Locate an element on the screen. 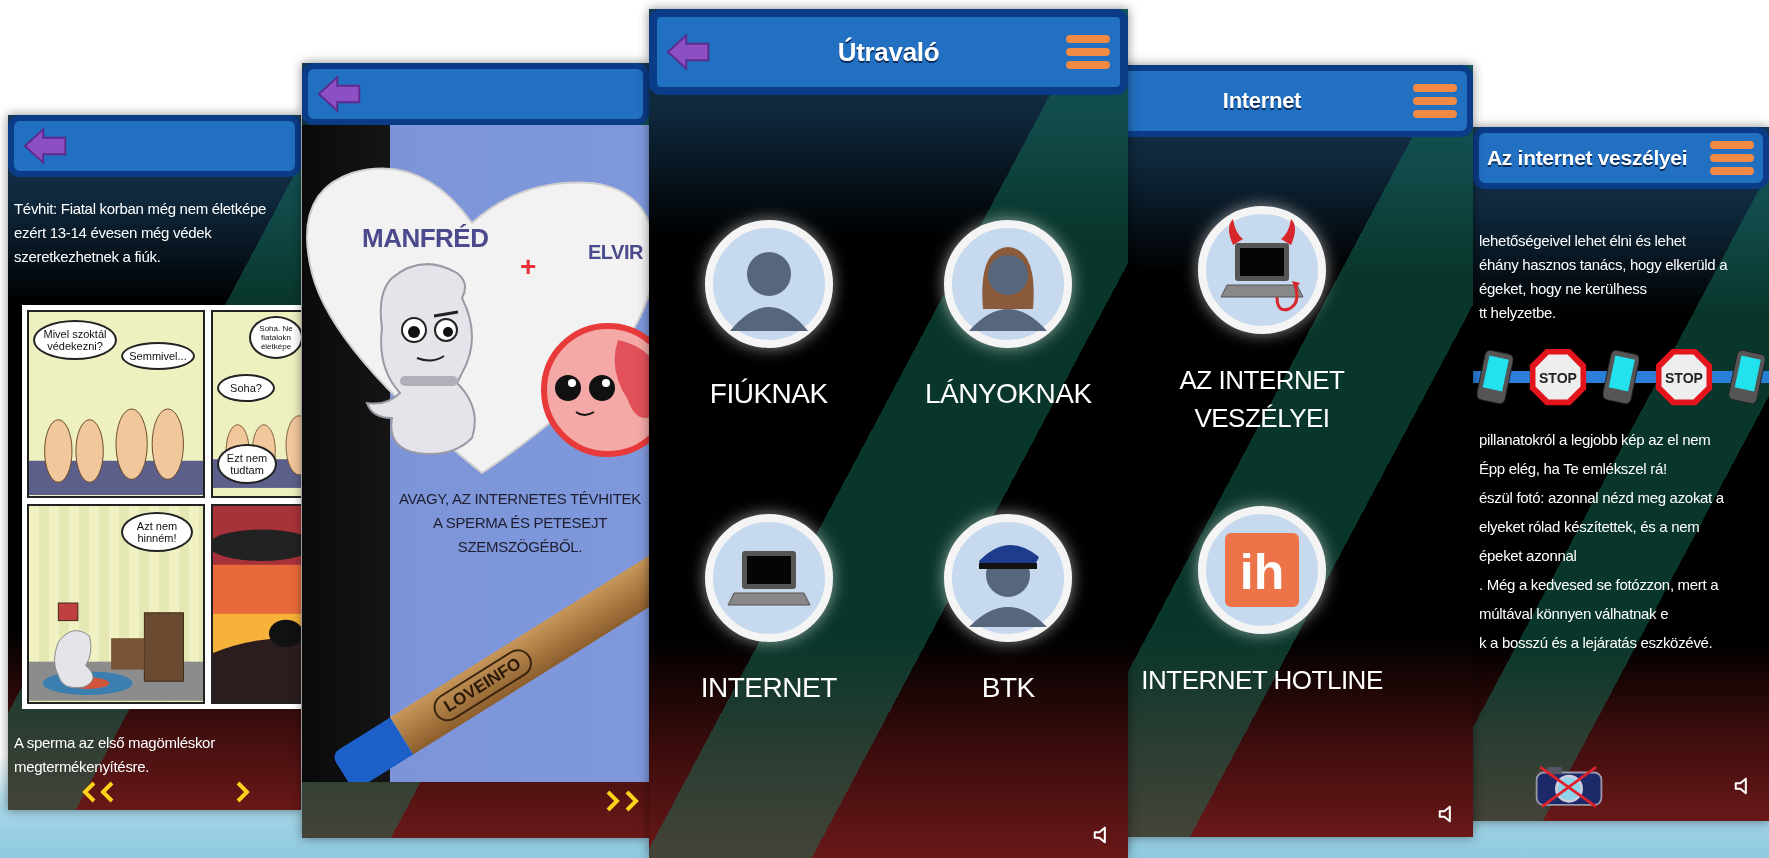  poster-caption: AVAGY, AZ INTERNETES TÉVHITEK A SPERMA ÉS PETESEJT SZEMSZÖGÉBŐL. is located at coordinates (520, 523).